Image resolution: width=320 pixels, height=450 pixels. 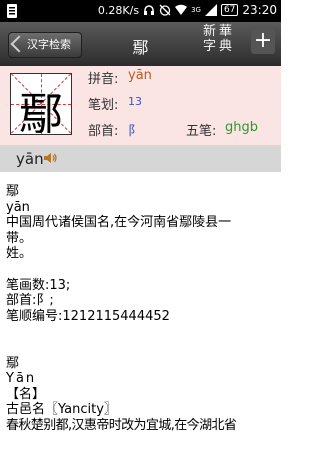 What do you see at coordinates (19, 238) in the screenshot?
I see `definition-line: 带。` at bounding box center [19, 238].